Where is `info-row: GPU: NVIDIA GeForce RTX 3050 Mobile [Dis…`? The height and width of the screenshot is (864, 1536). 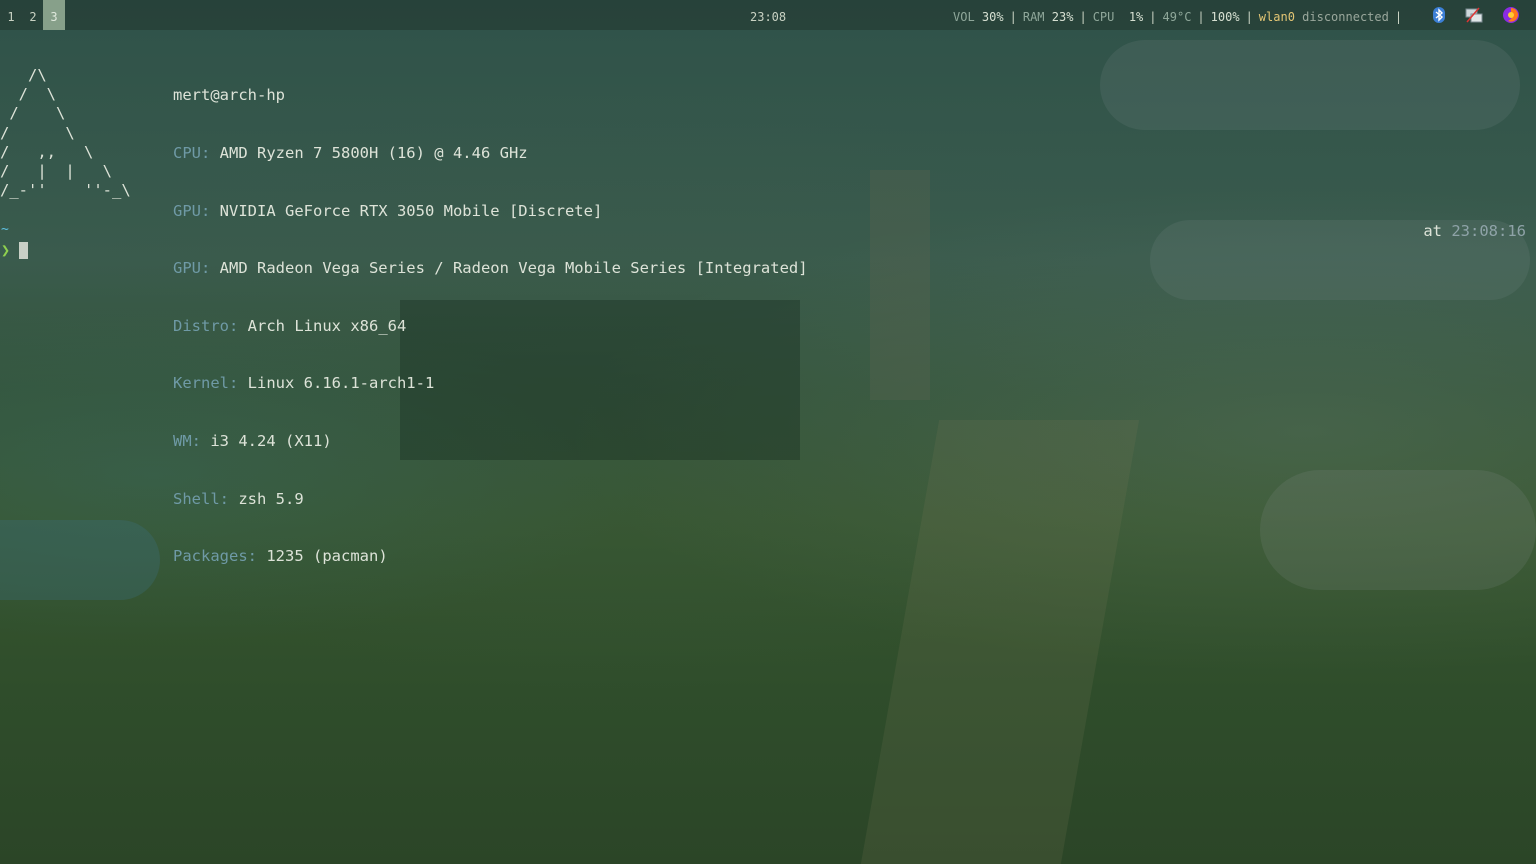
info-row: GPU: NVIDIA GeForce RTX 3050 Mobile [Dis… is located at coordinates (490, 211).